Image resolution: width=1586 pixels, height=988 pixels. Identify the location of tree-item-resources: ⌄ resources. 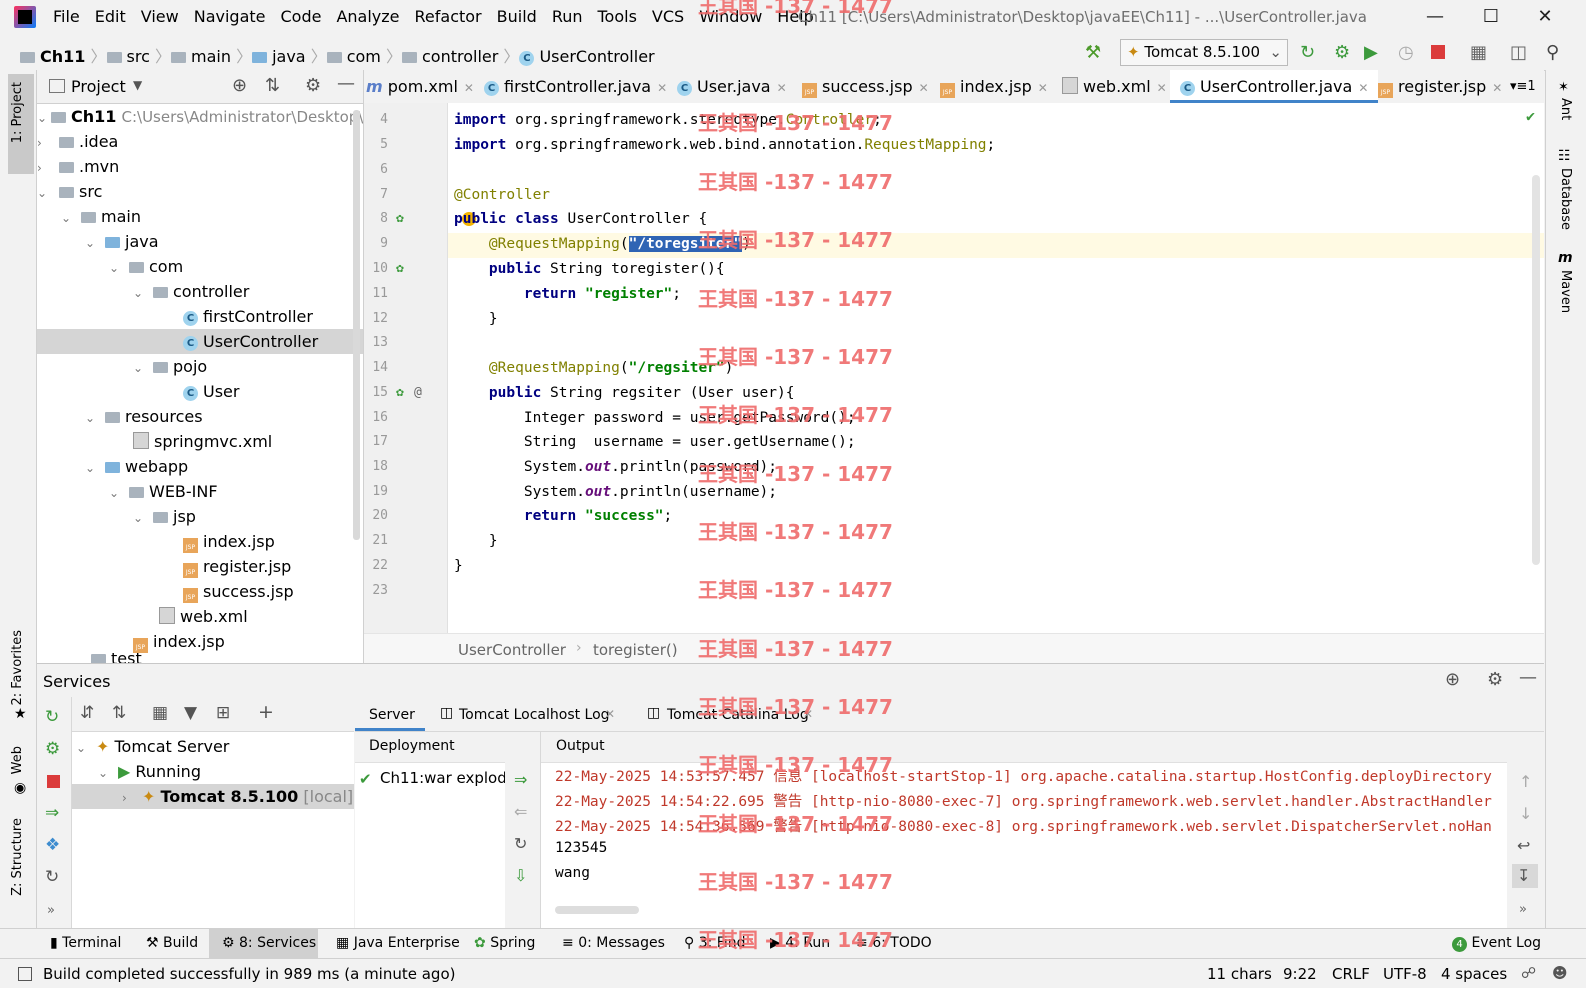
(200, 416).